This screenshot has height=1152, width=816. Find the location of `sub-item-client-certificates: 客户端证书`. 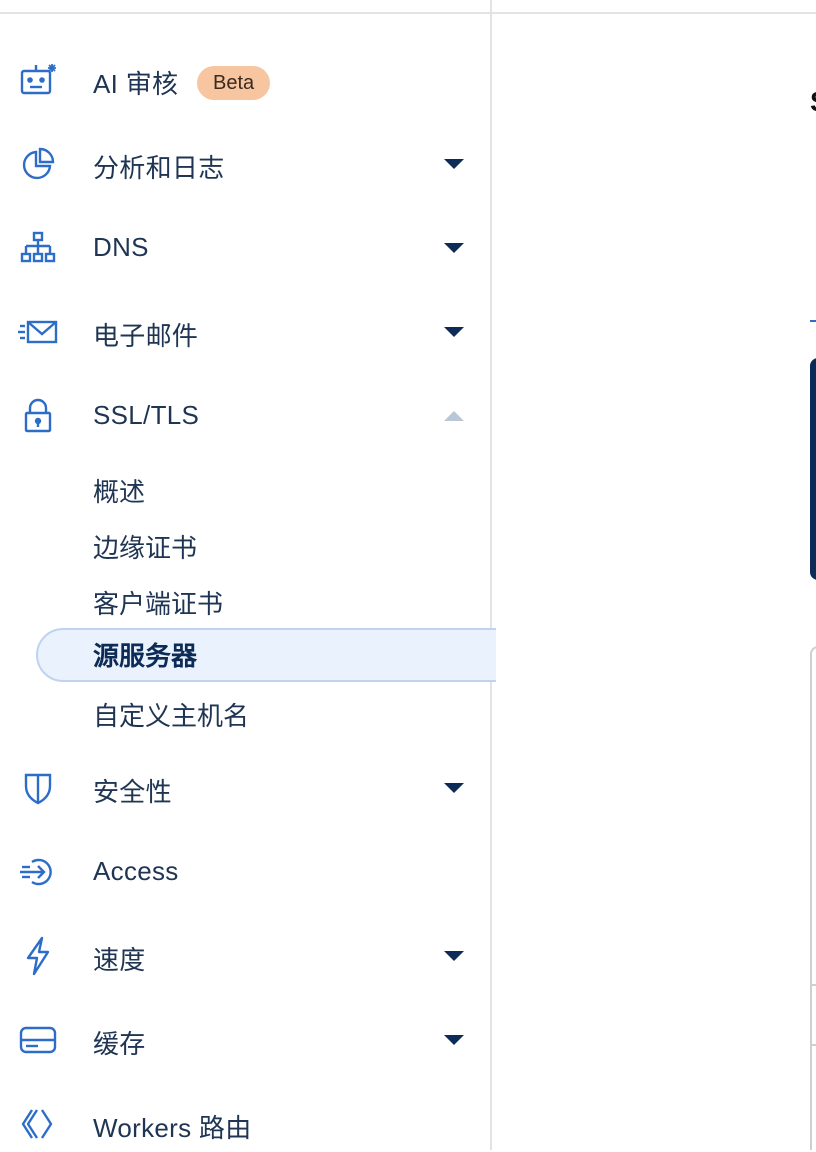

sub-item-client-certificates: 客户端证书 is located at coordinates (158, 602).